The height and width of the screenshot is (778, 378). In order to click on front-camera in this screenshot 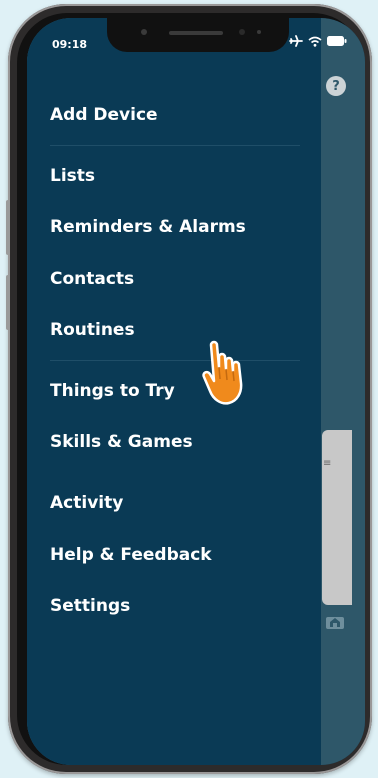, I will do `click(242, 32)`.